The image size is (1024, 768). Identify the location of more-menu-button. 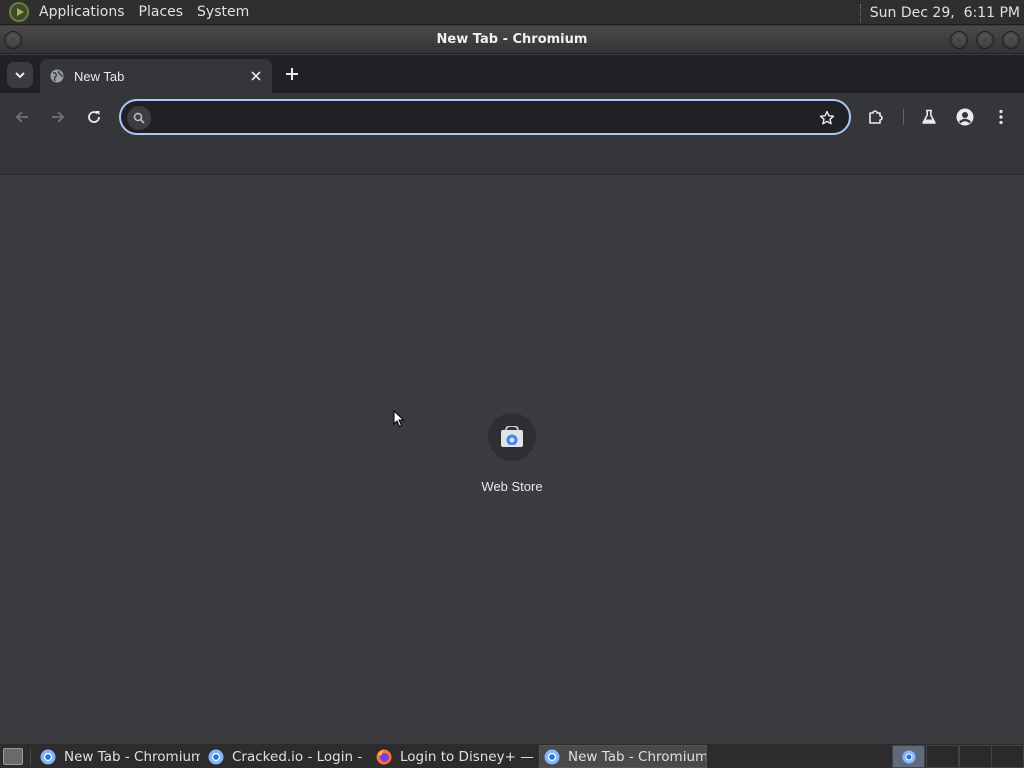
(1001, 117).